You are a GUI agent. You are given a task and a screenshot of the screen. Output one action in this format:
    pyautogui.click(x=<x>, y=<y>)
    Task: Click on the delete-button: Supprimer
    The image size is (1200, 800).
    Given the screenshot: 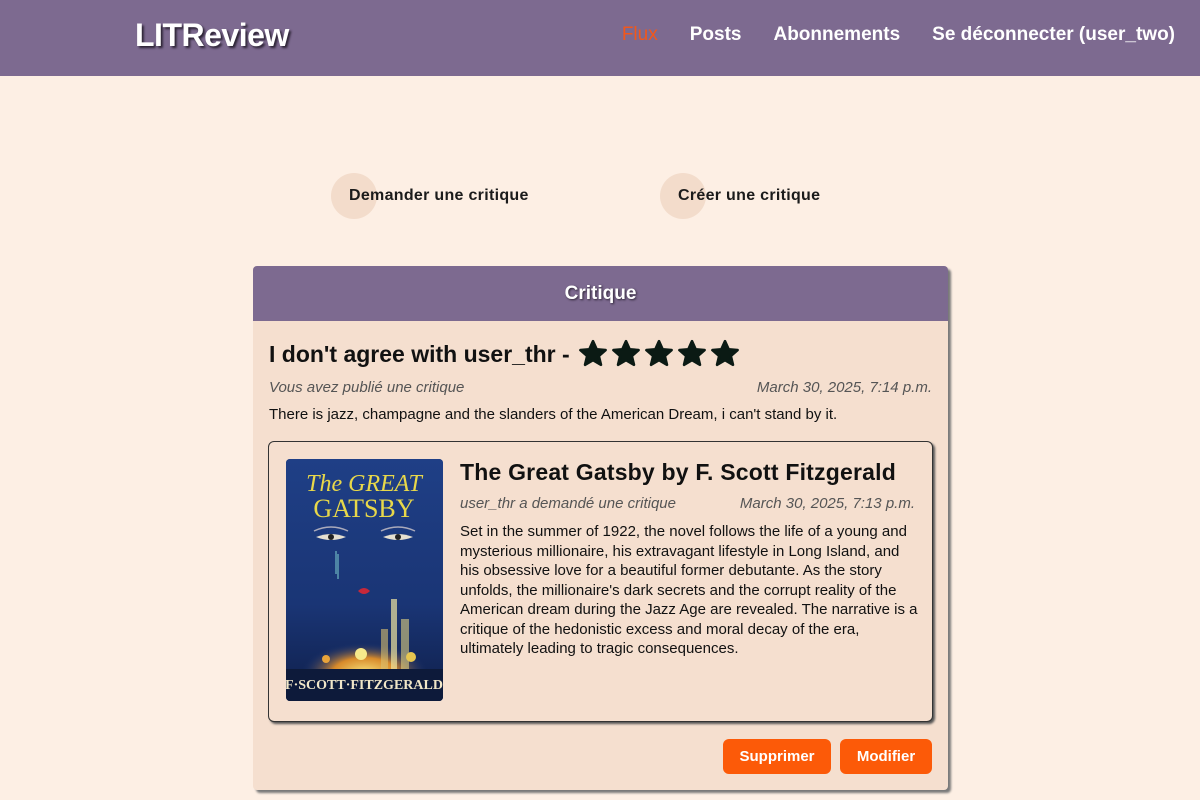 What is the action you would take?
    pyautogui.click(x=777, y=756)
    